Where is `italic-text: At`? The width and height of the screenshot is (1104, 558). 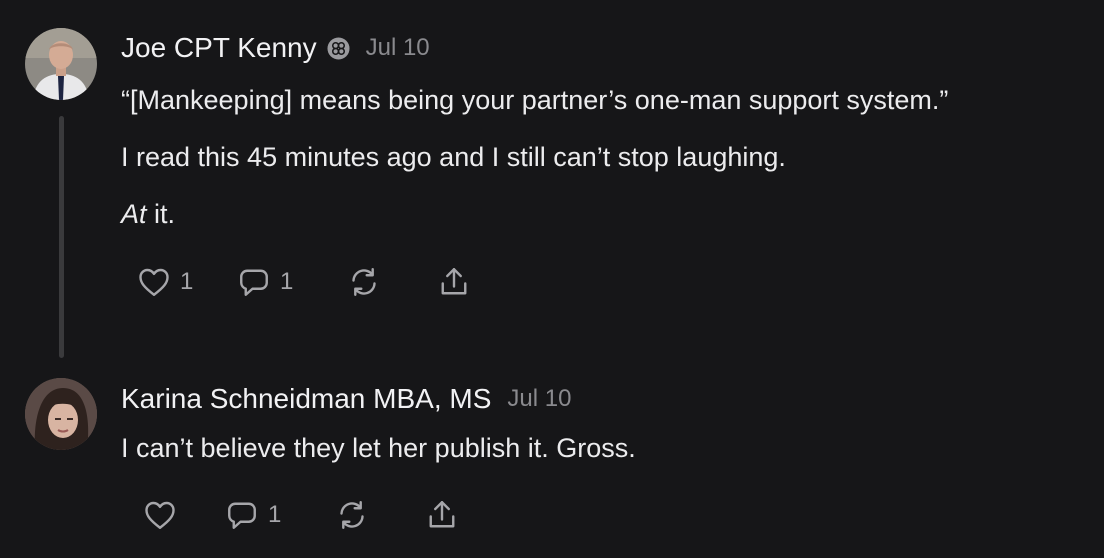 italic-text: At is located at coordinates (134, 214).